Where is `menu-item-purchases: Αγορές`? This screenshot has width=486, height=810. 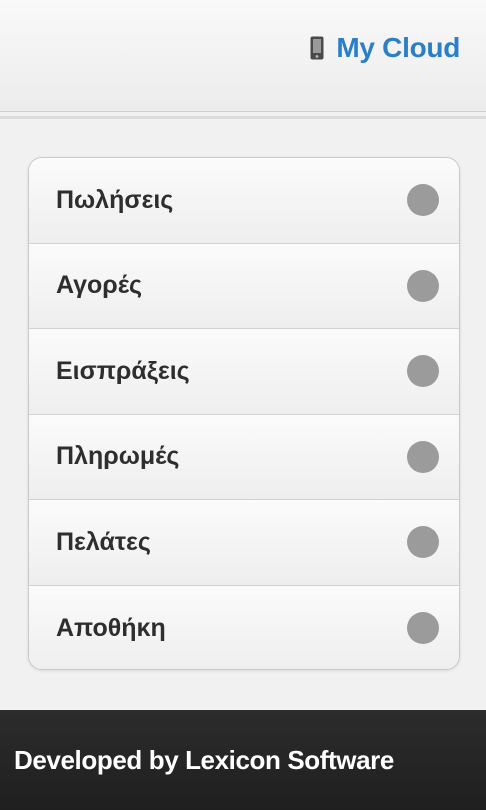
menu-item-purchases: Αγορές is located at coordinates (244, 286).